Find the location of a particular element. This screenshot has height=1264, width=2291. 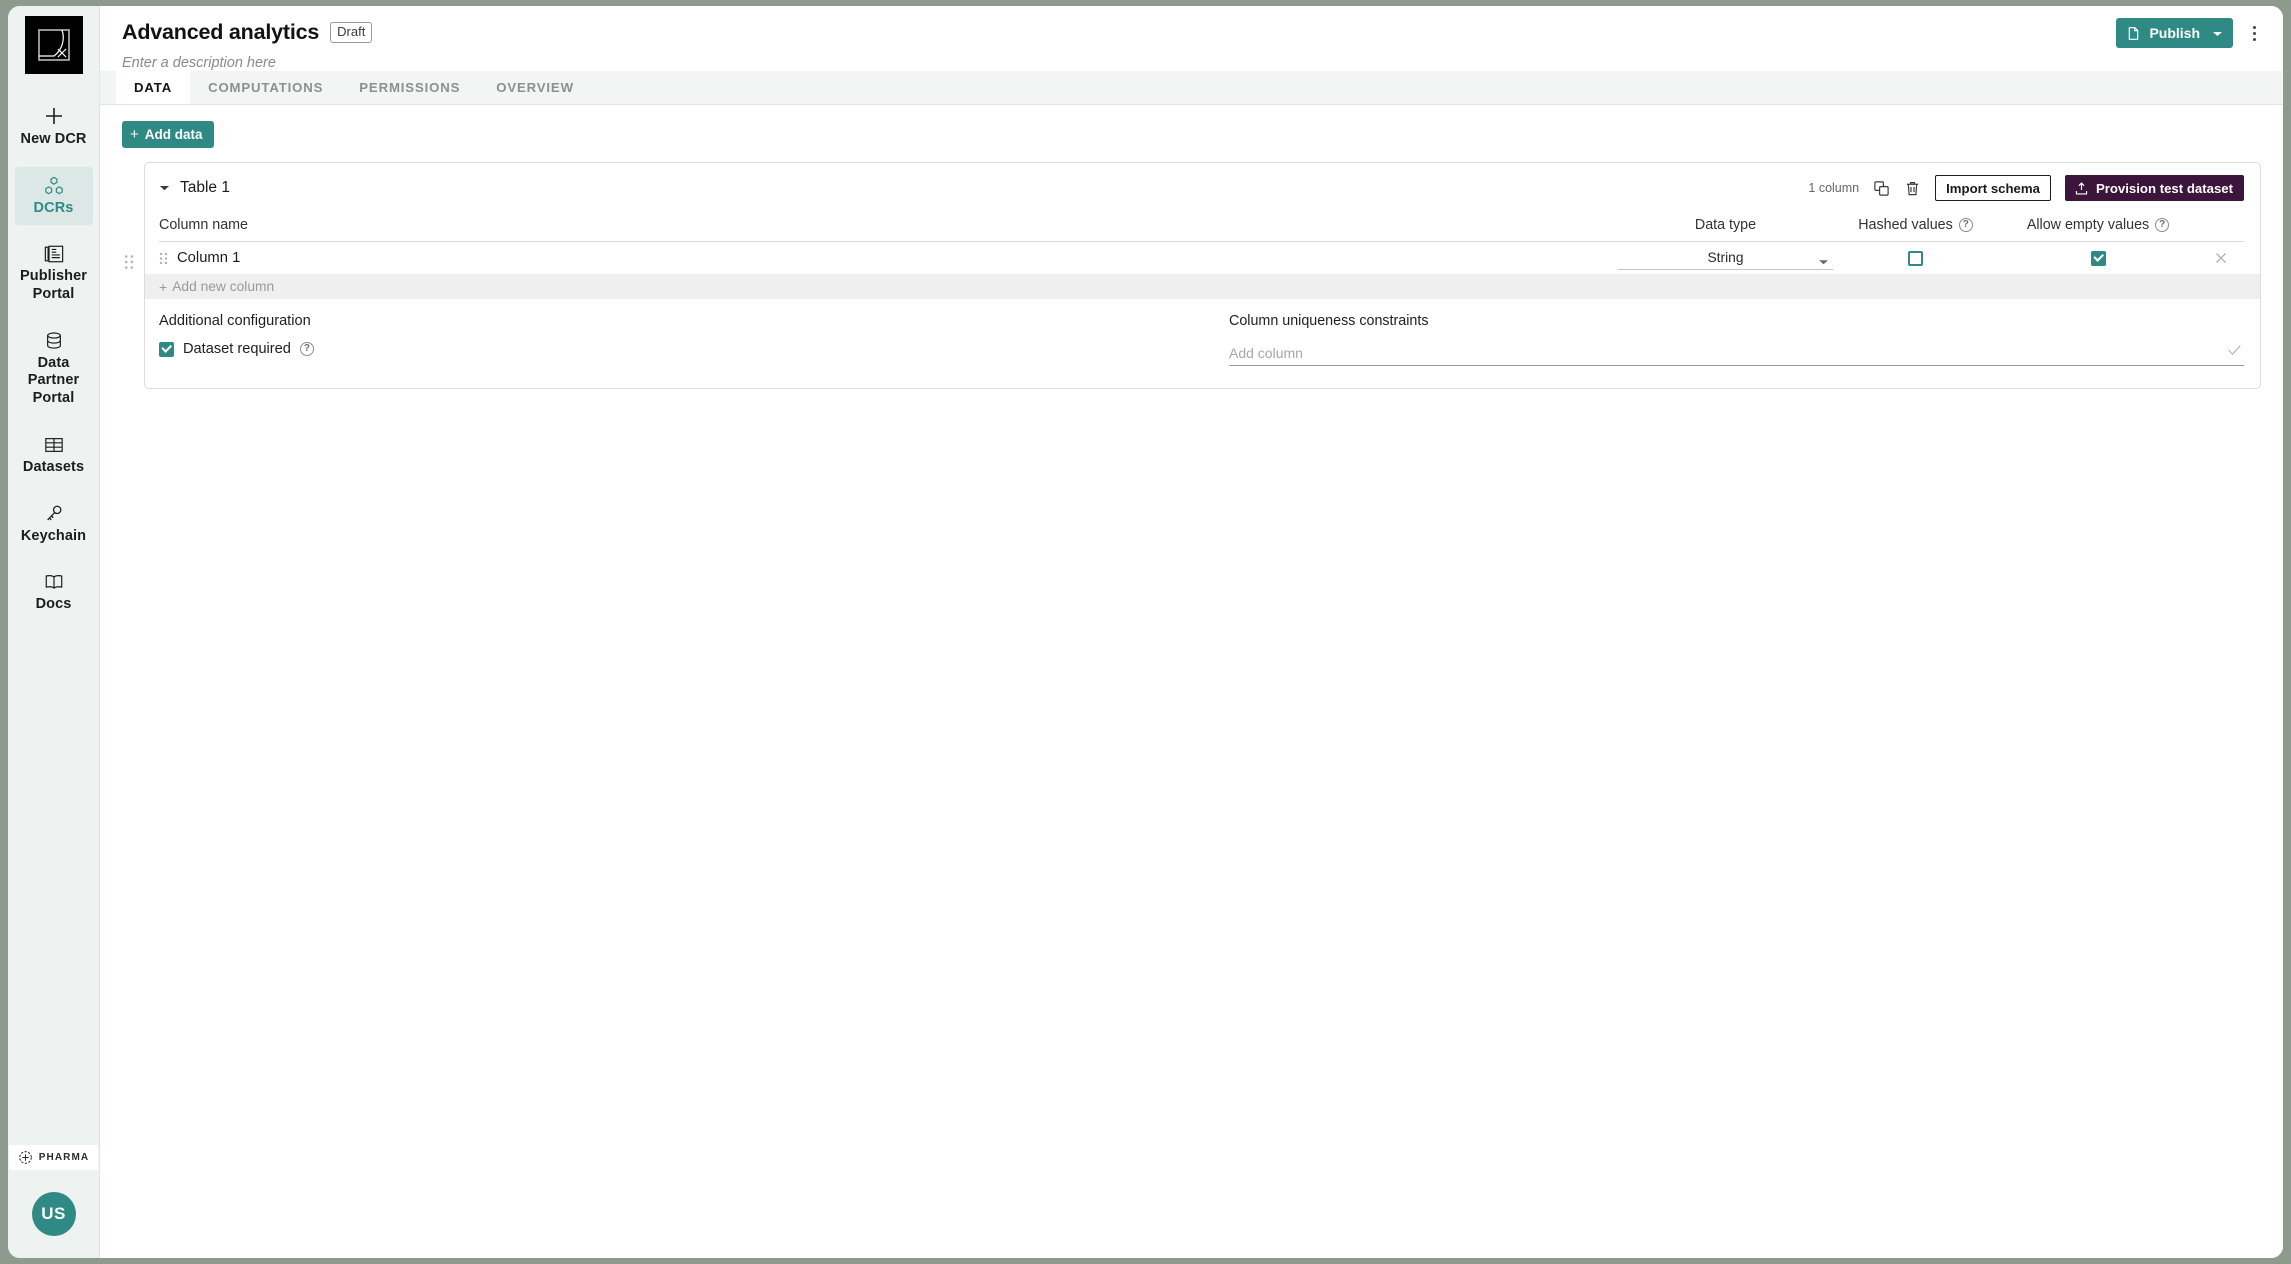

more-options-button is located at coordinates (2254, 33).